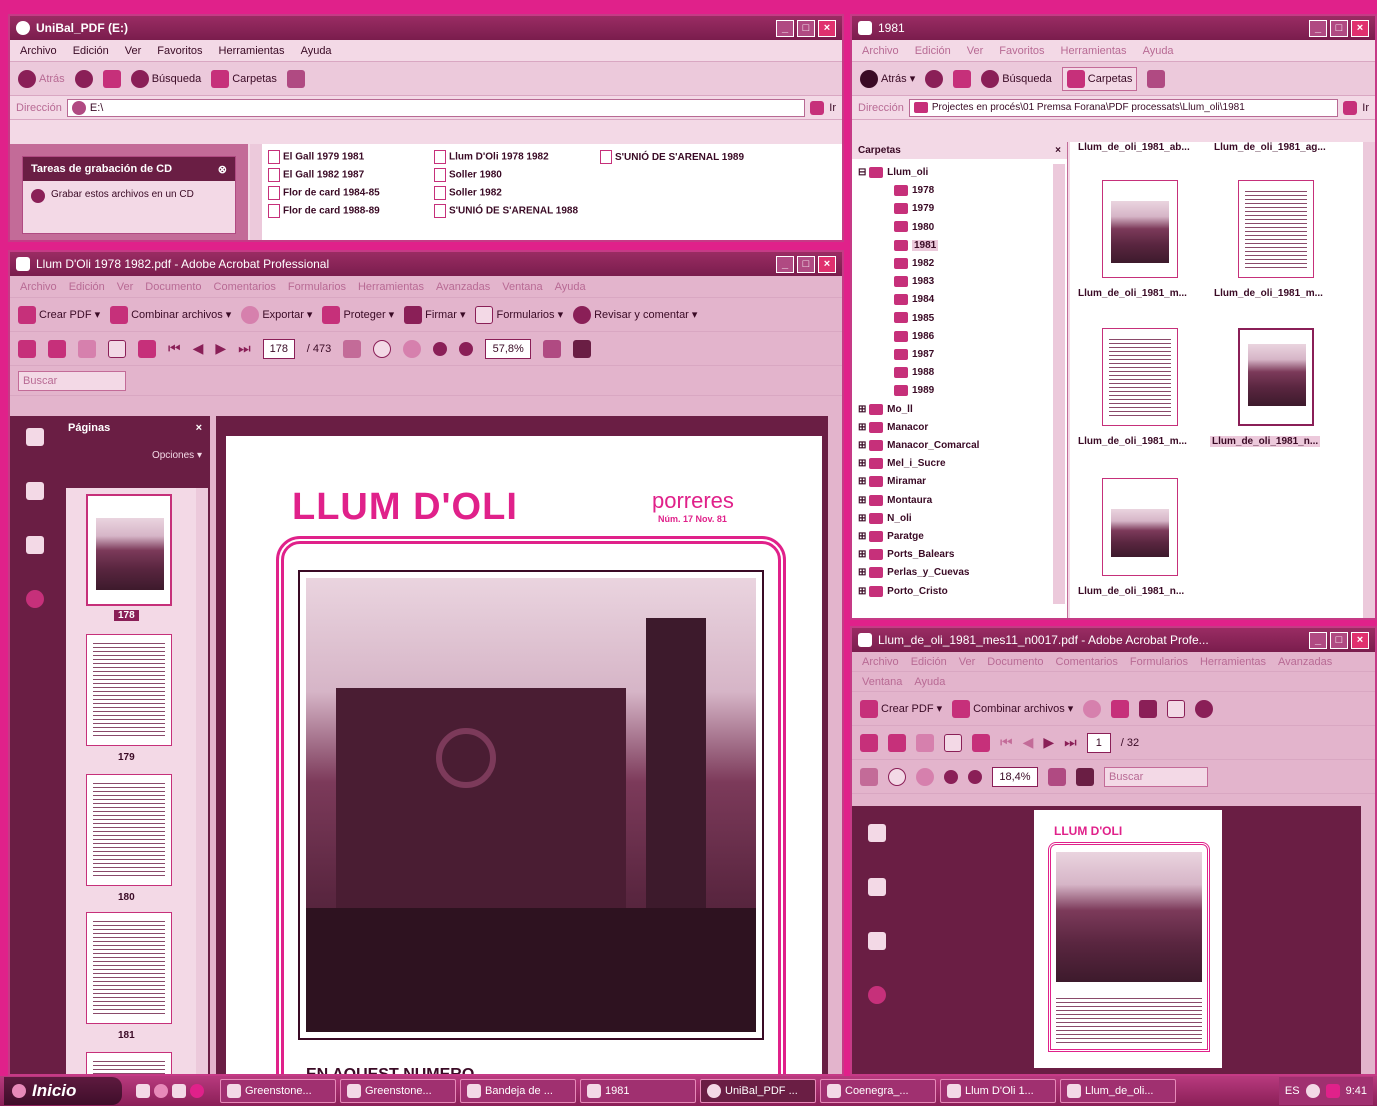  What do you see at coordinates (436, 107) in the screenshot?
I see `address-input: E:\` at bounding box center [436, 107].